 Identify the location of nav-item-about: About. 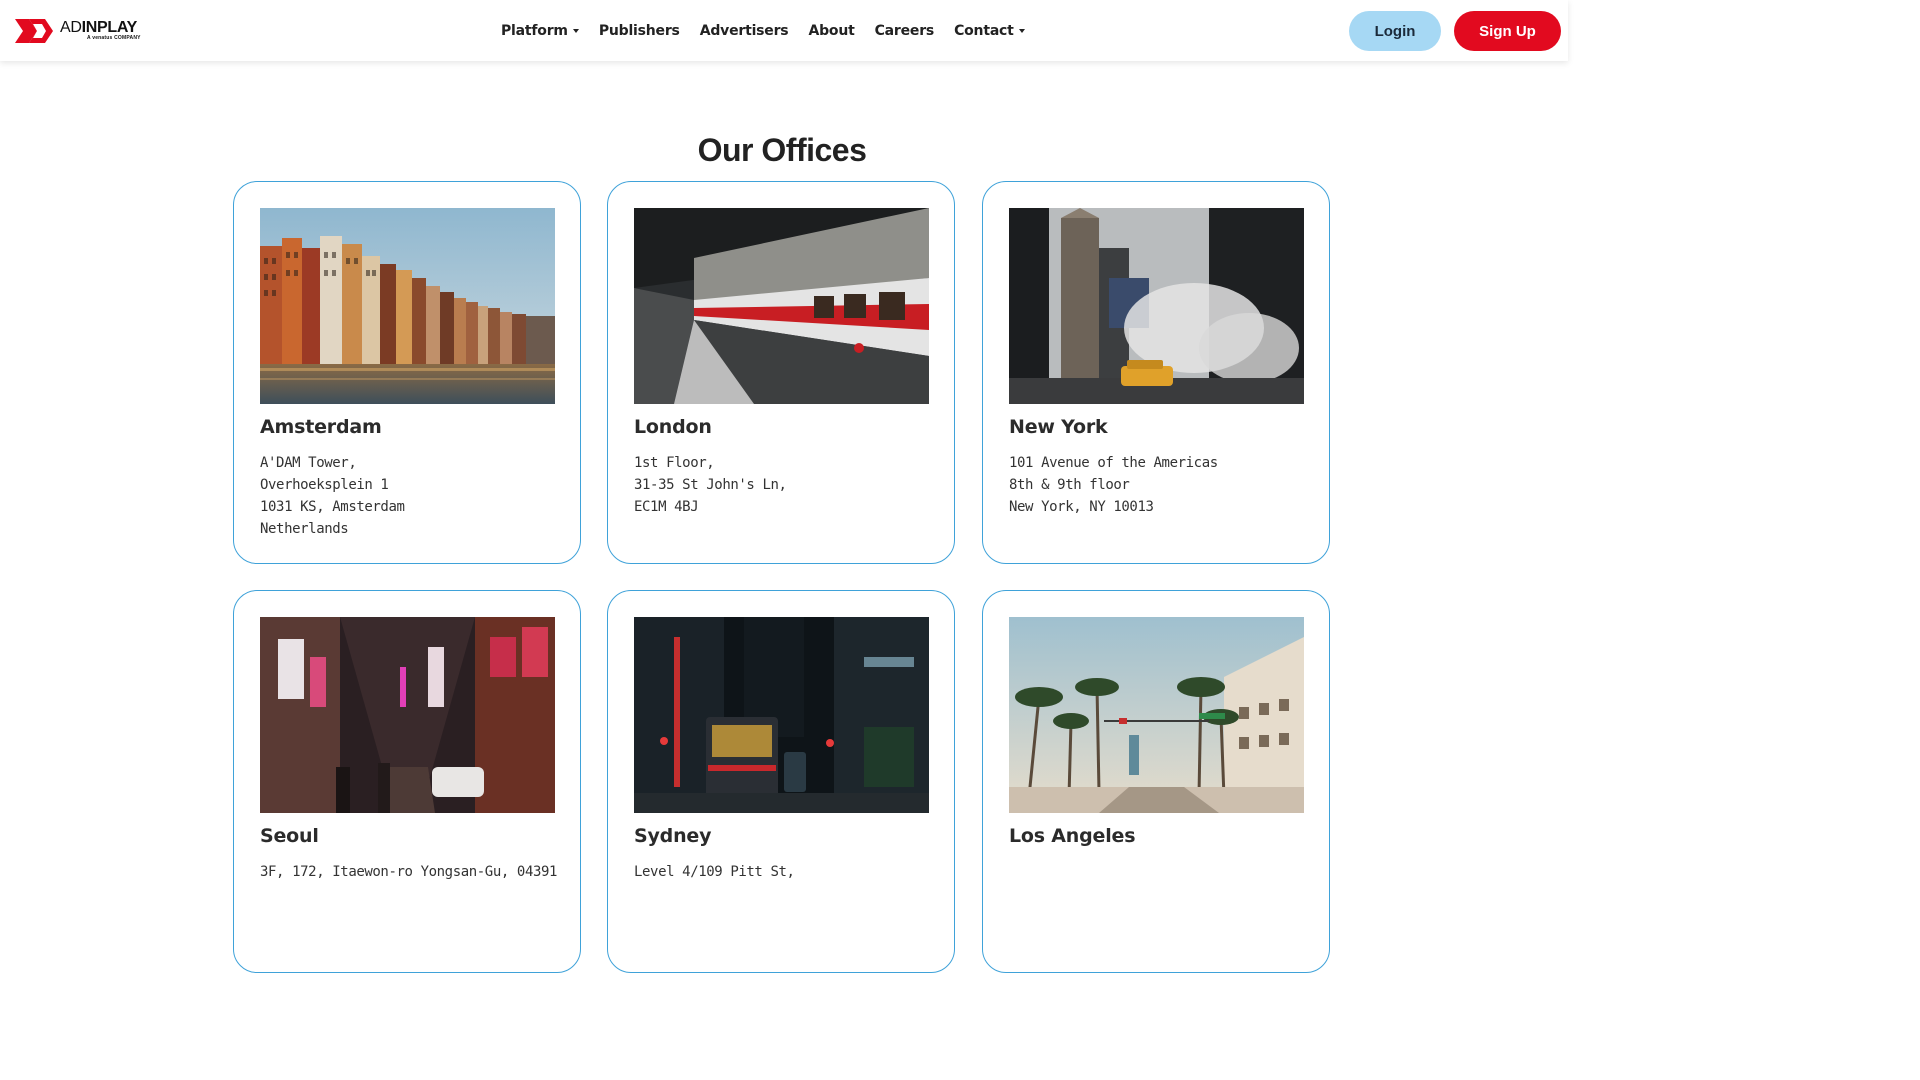
(831, 31).